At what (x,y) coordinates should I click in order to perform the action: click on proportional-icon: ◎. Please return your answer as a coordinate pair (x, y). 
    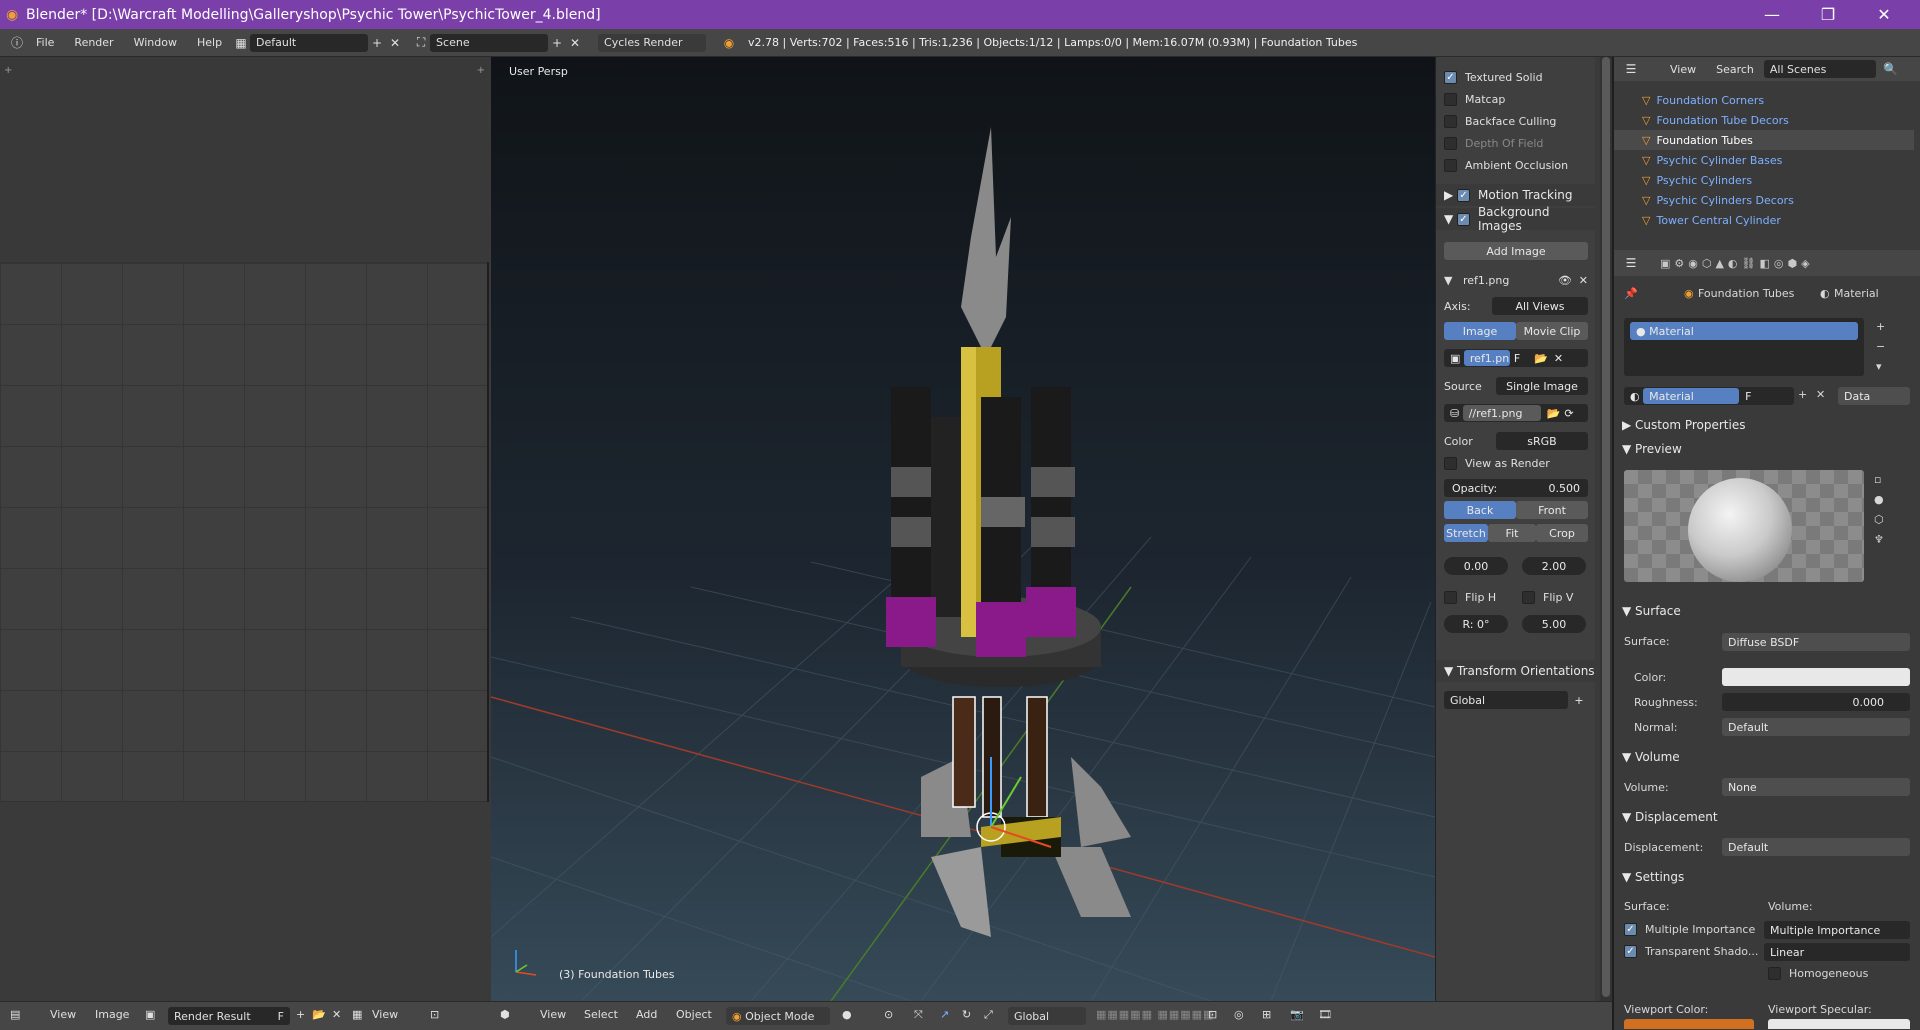
    Looking at the image, I should click on (1239, 1014).